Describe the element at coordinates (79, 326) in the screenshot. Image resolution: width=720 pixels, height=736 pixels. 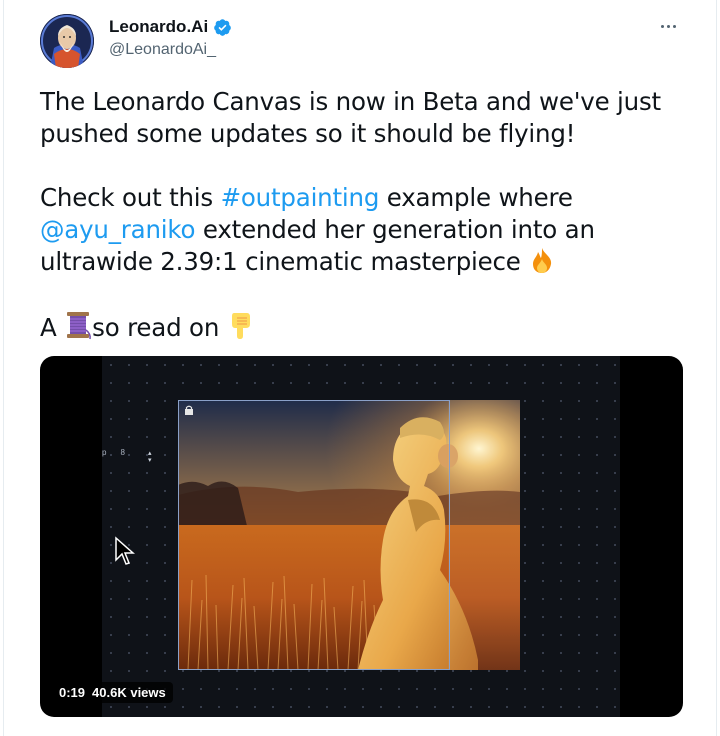
I see `thread-spool-emoji-icon` at that location.